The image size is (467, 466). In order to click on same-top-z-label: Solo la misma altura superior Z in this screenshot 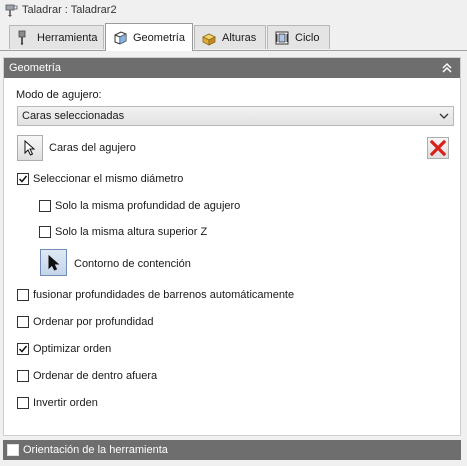, I will do `click(131, 232)`.